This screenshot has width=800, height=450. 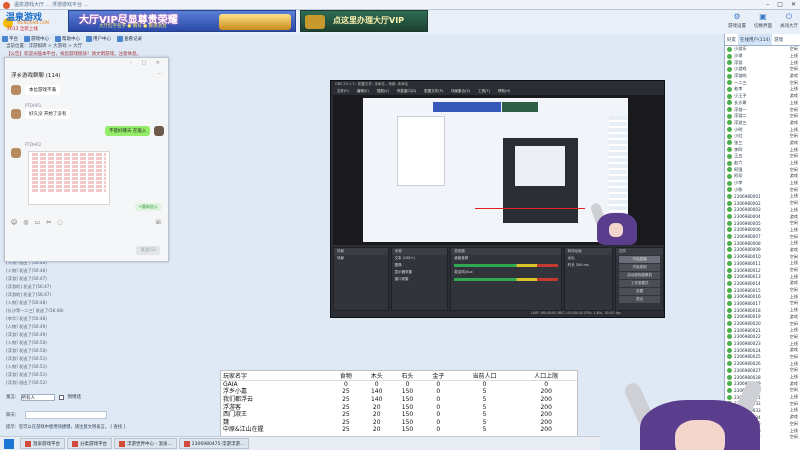 What do you see at coordinates (737, 22) in the screenshot?
I see `game-settings-button: ⚙ 游戏设置` at bounding box center [737, 22].